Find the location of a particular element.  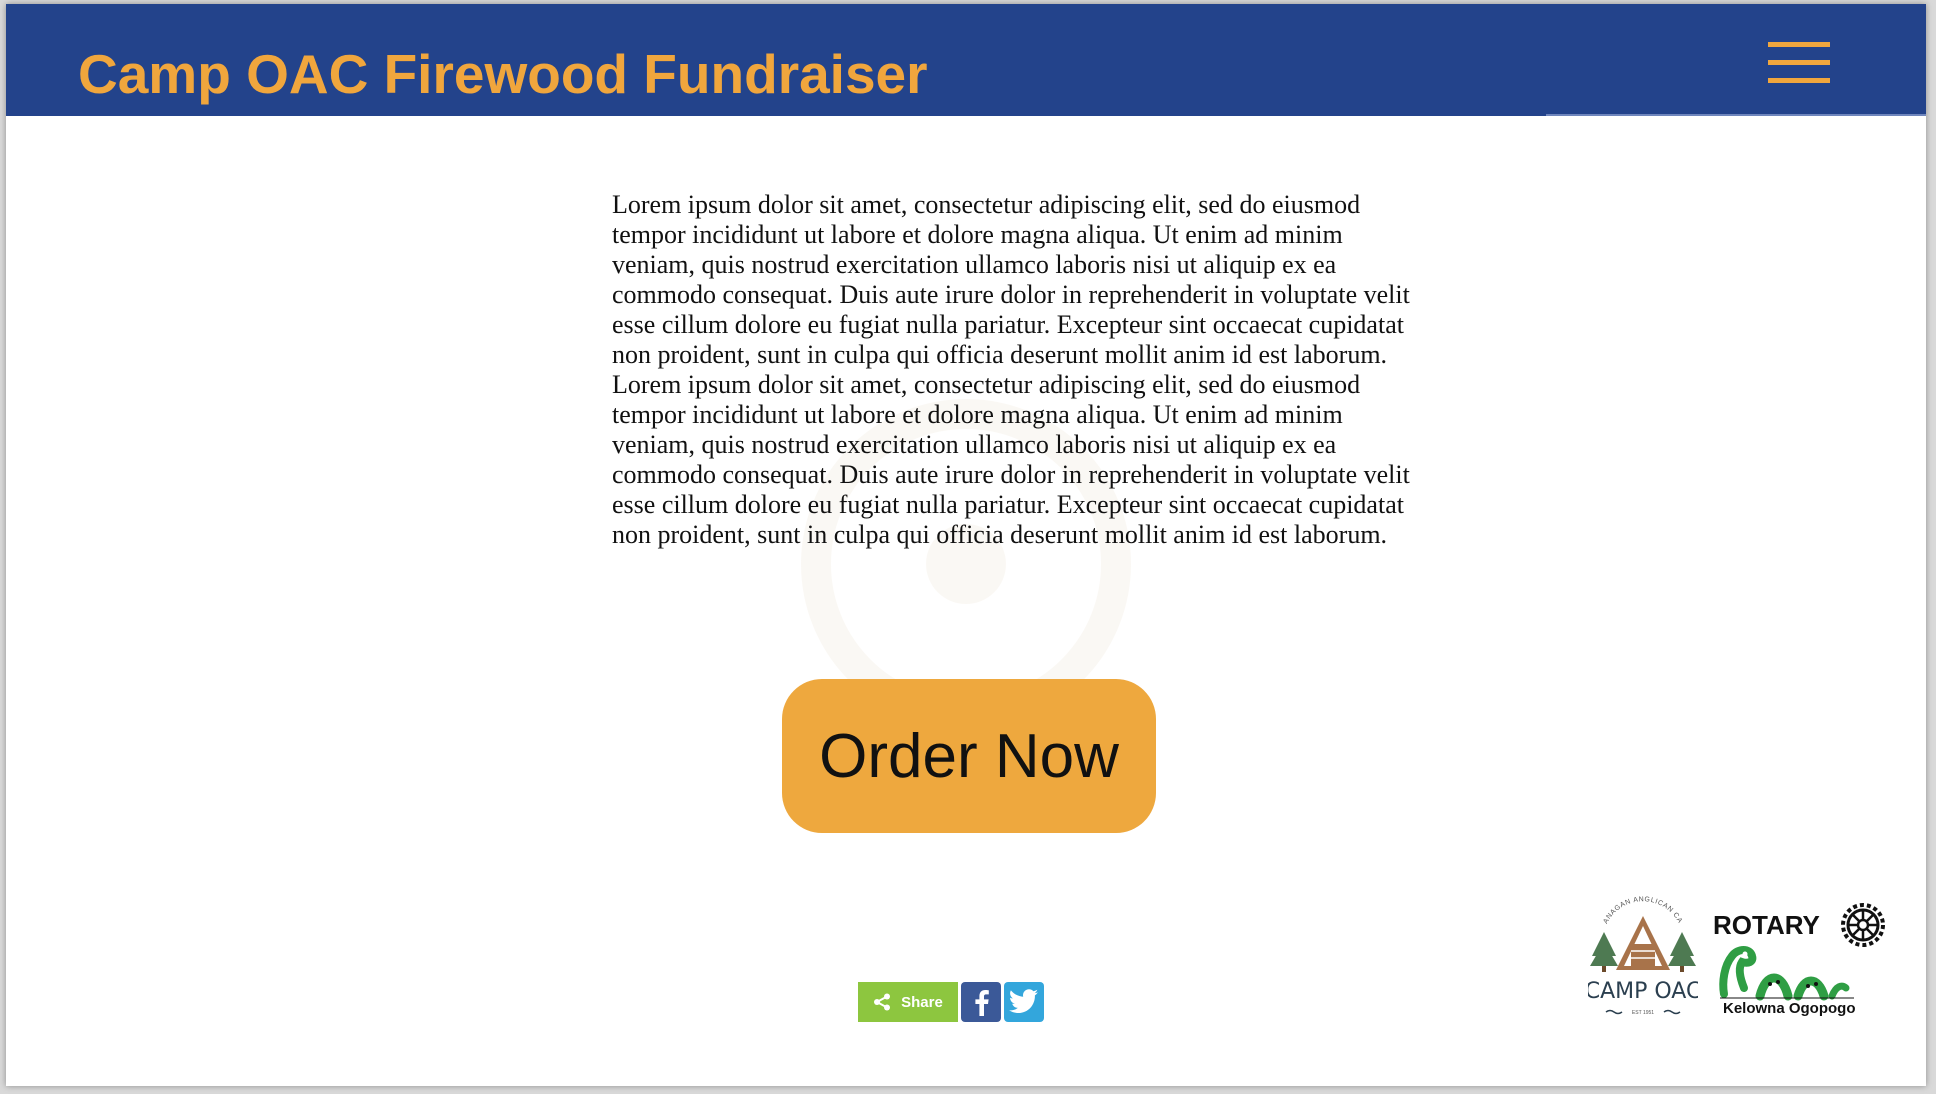

order-now-button: Order Now is located at coordinates (969, 756).